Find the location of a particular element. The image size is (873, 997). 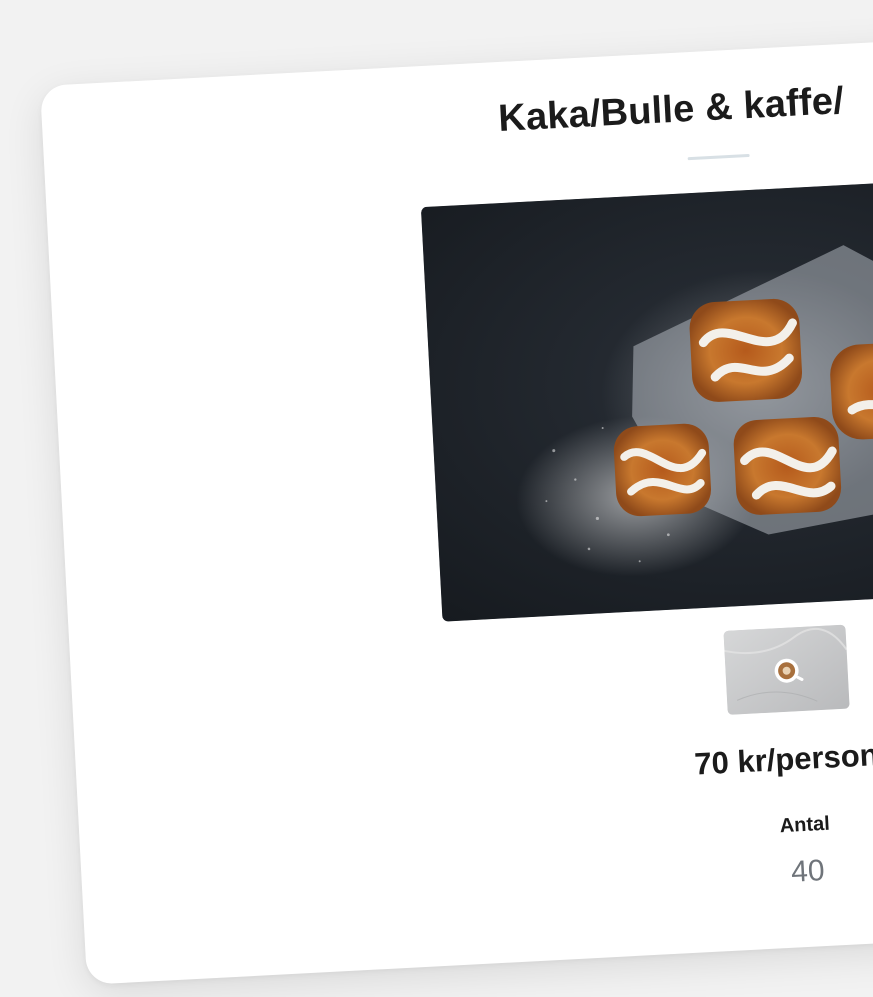

price-per-person: 70 kr/person is located at coordinates (783, 759).